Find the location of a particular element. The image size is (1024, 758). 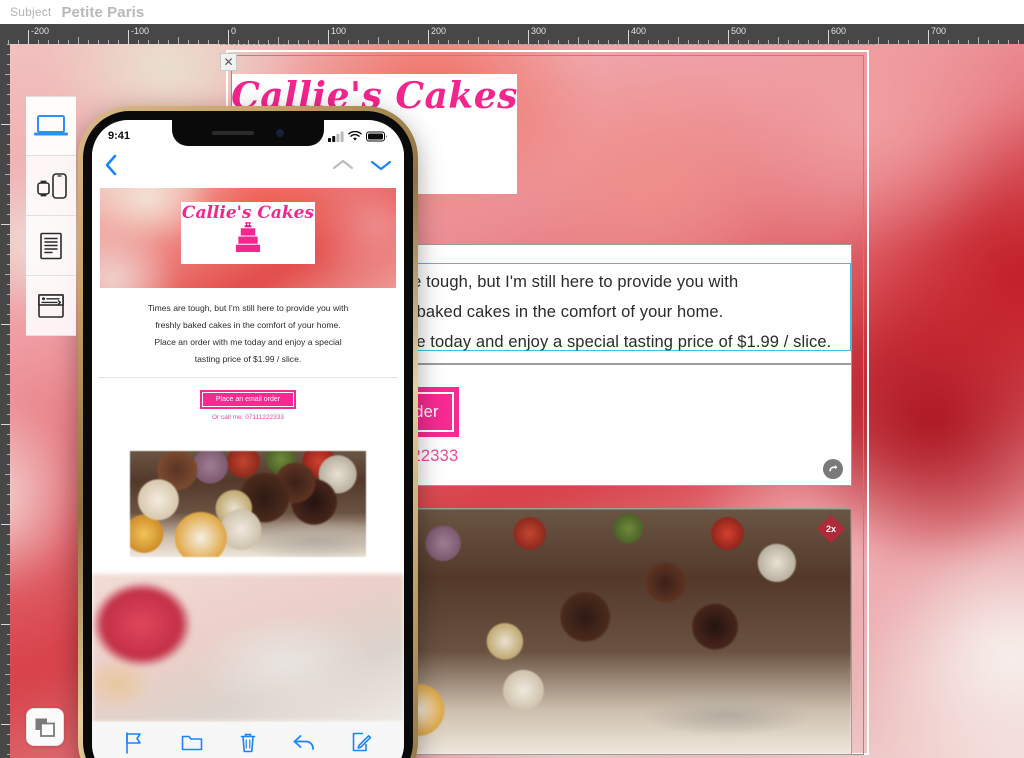

device-preview-inbox is located at coordinates (51, 306).